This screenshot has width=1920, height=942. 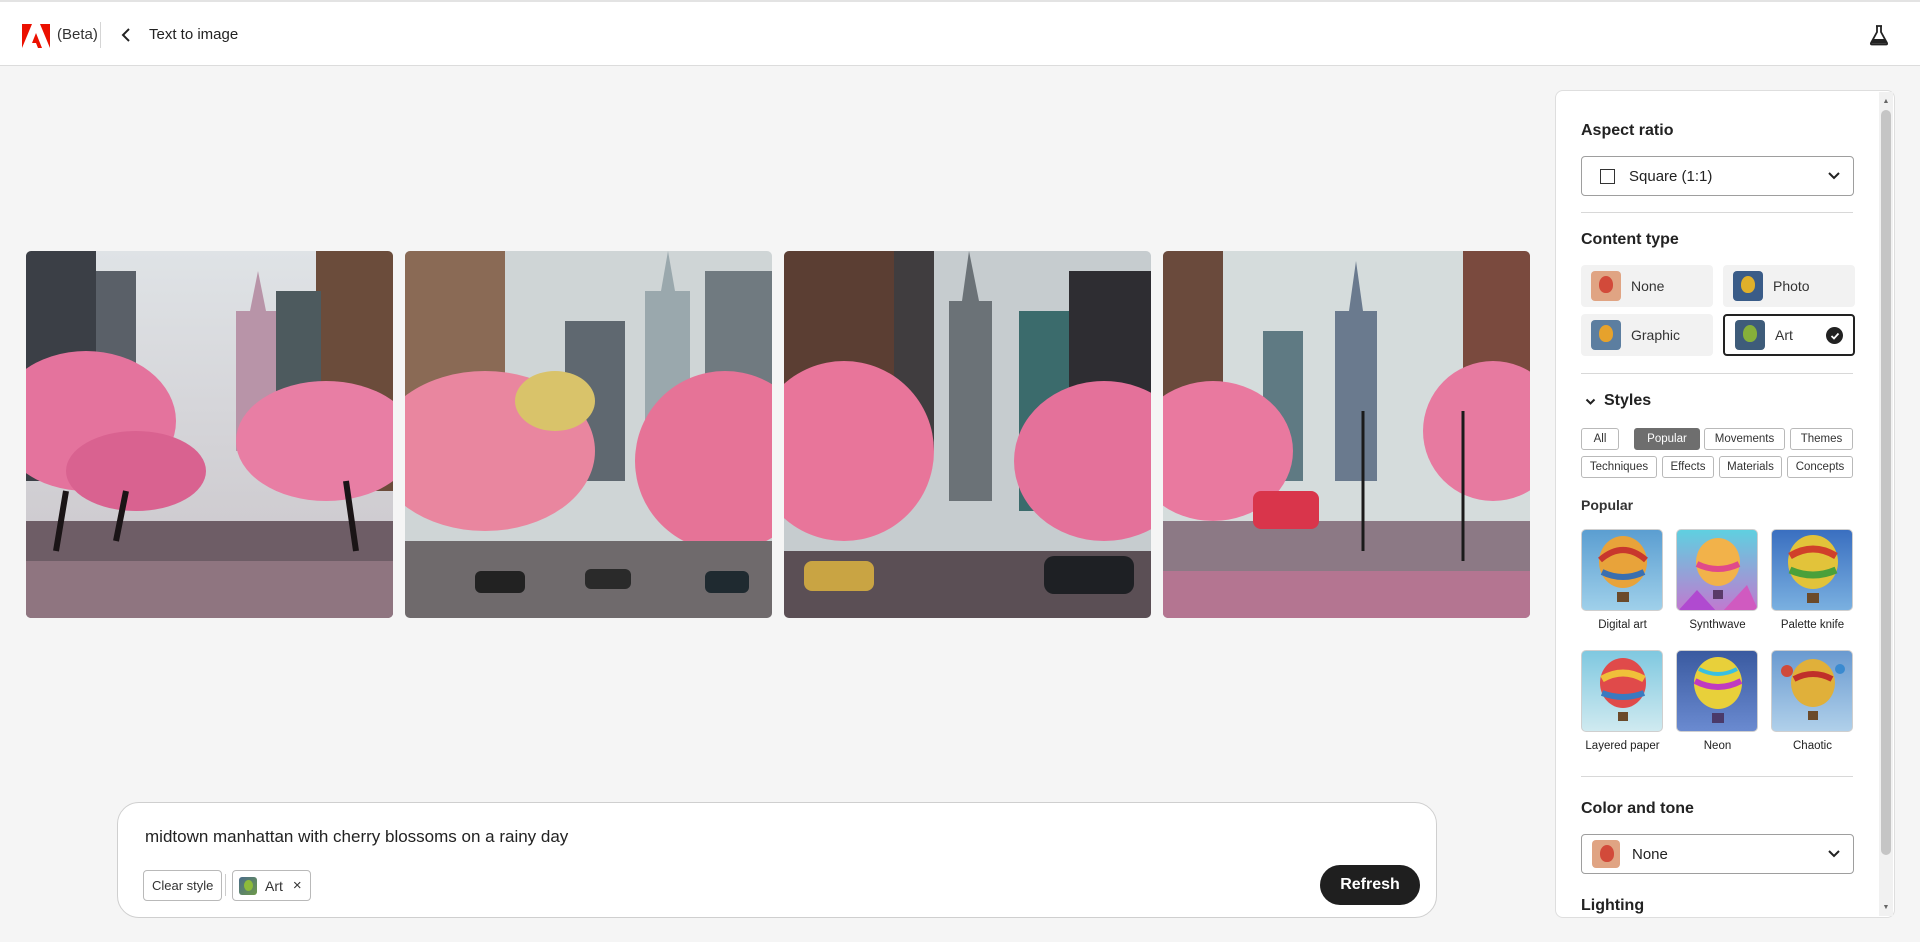 What do you see at coordinates (1650, 854) in the screenshot?
I see `color-tone-value: None` at bounding box center [1650, 854].